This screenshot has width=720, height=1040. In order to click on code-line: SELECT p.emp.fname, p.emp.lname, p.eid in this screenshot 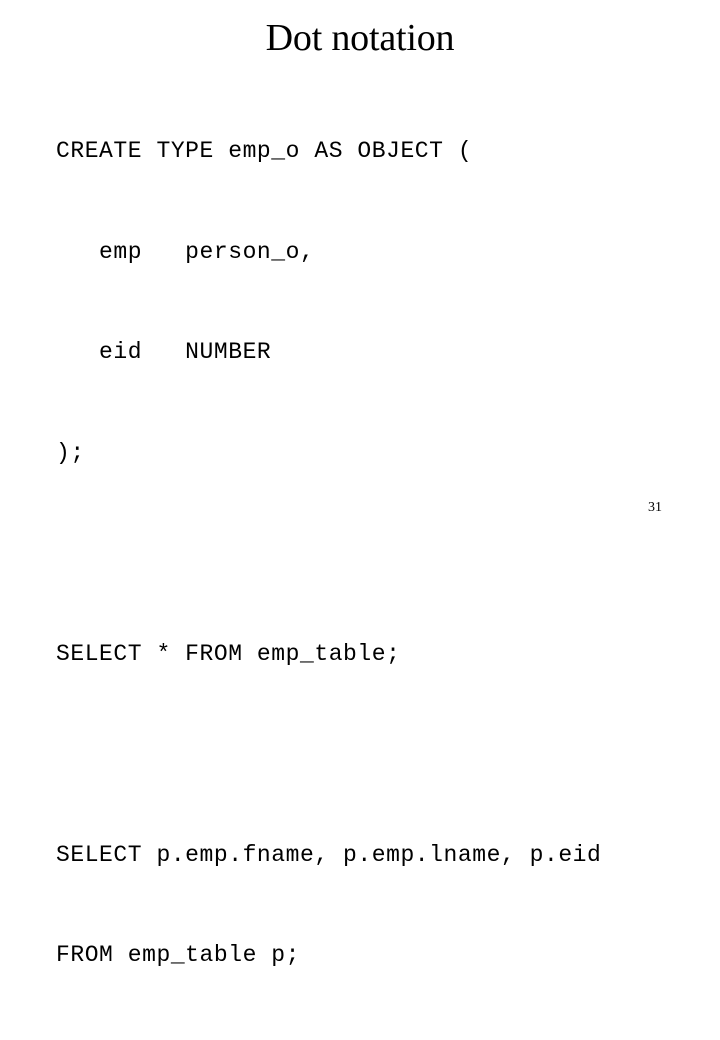, I will do `click(329, 854)`.